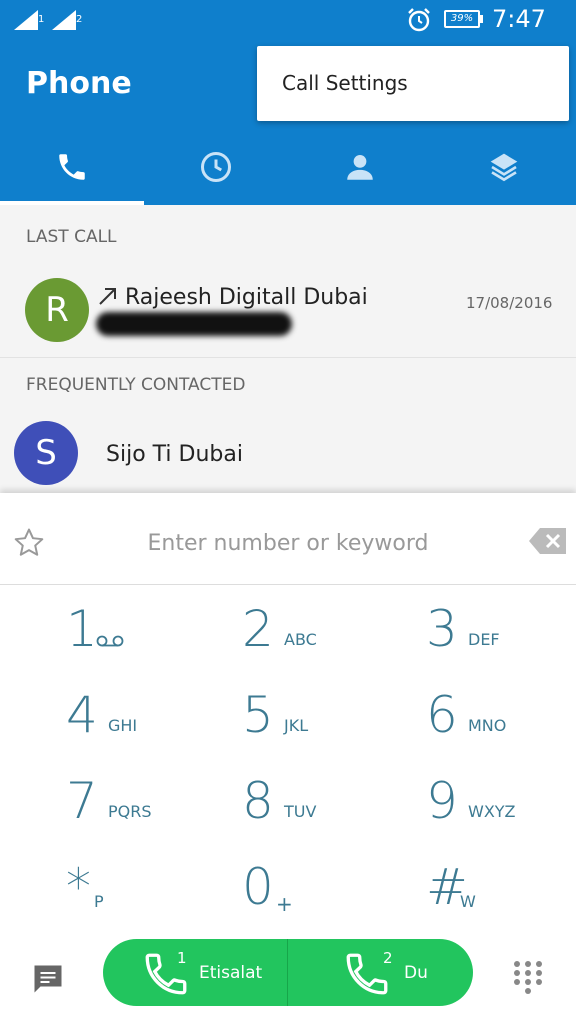 The image size is (576, 1024). Describe the element at coordinates (419, 22) in the screenshot. I see `alarm-icon` at that location.